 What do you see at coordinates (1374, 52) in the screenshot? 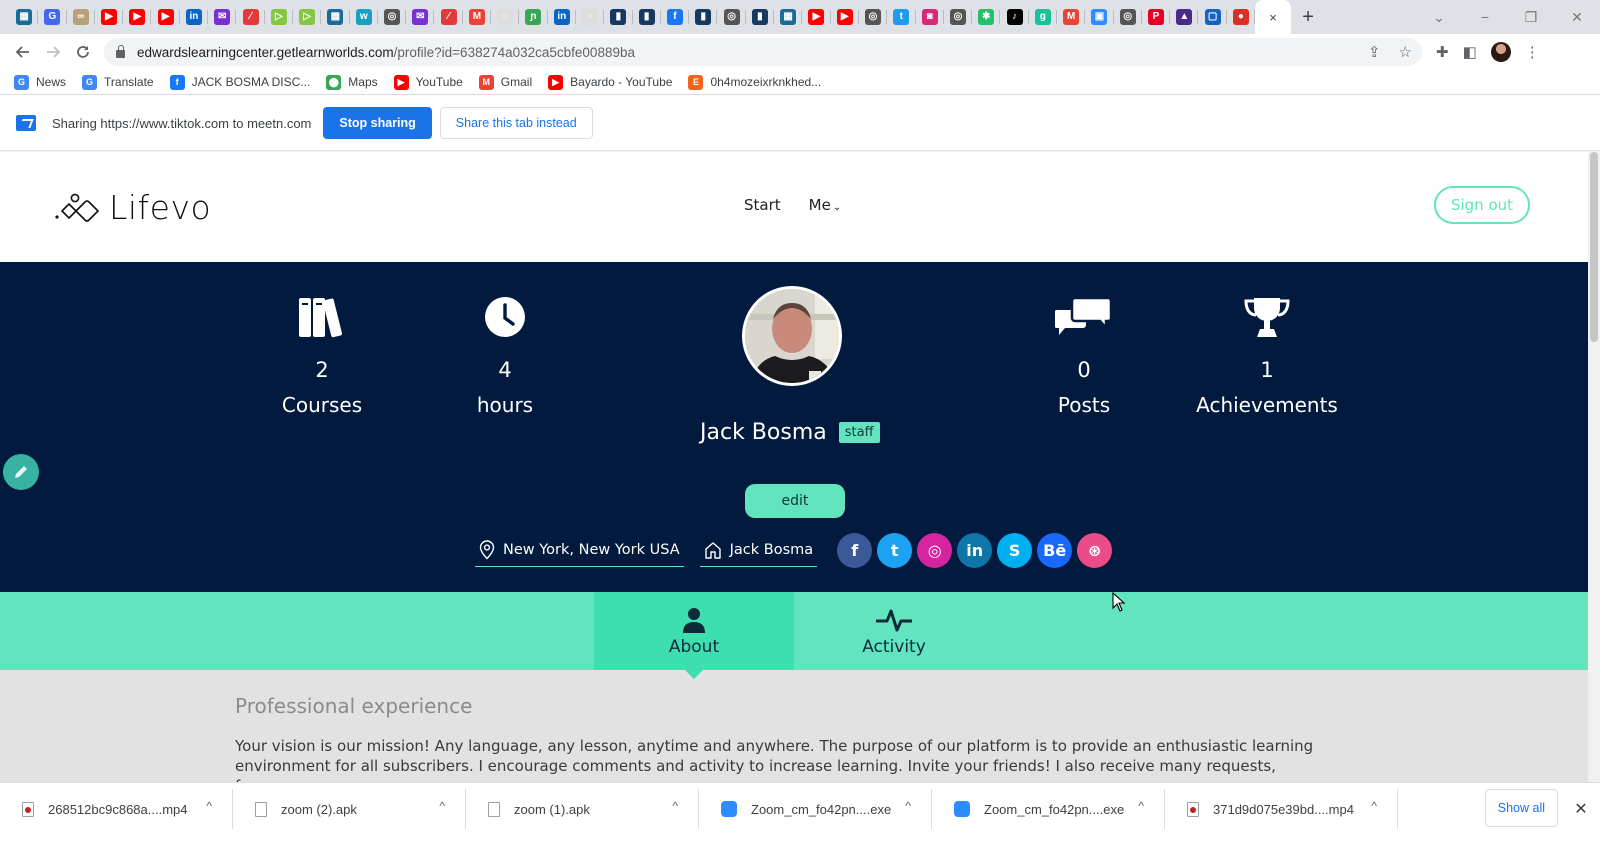
I see `share-page-icon: ⇪` at bounding box center [1374, 52].